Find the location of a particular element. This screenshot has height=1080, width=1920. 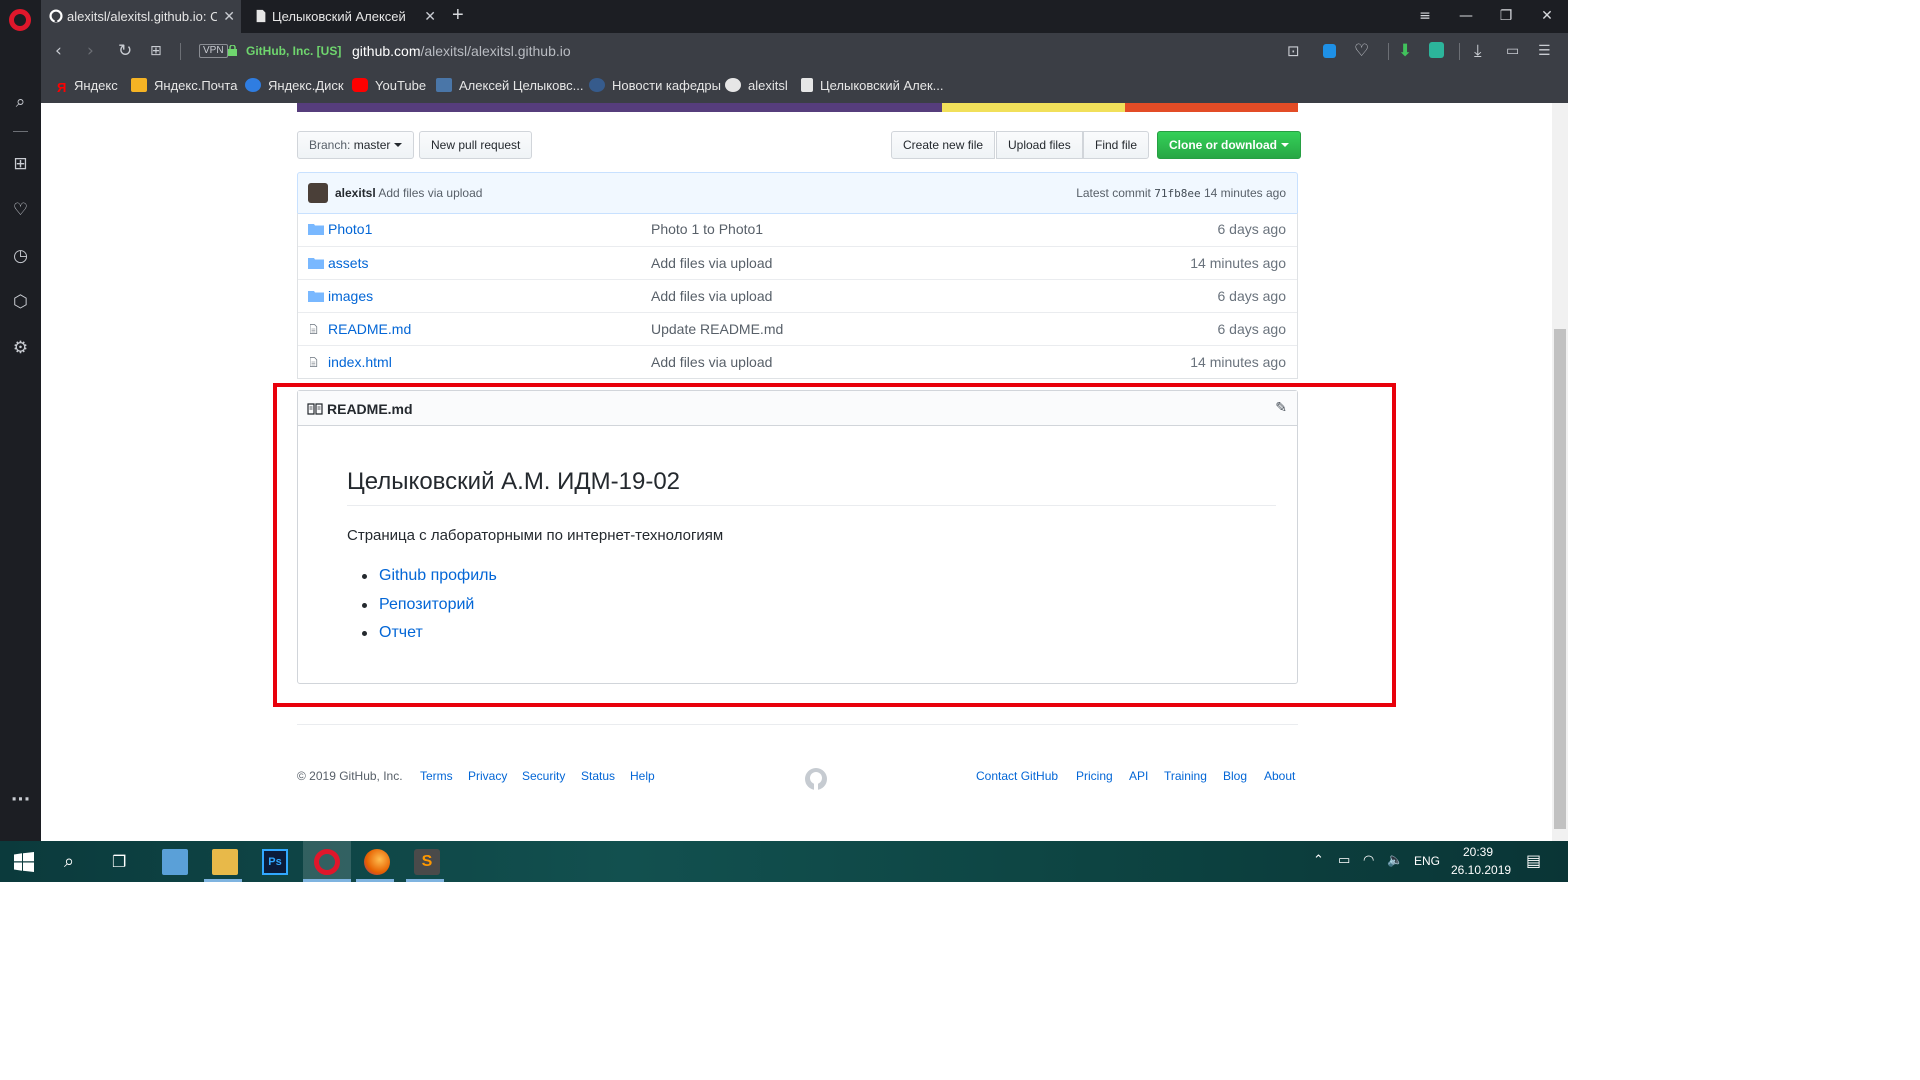

wifi-icon: ◠ is located at coordinates (1368, 860).